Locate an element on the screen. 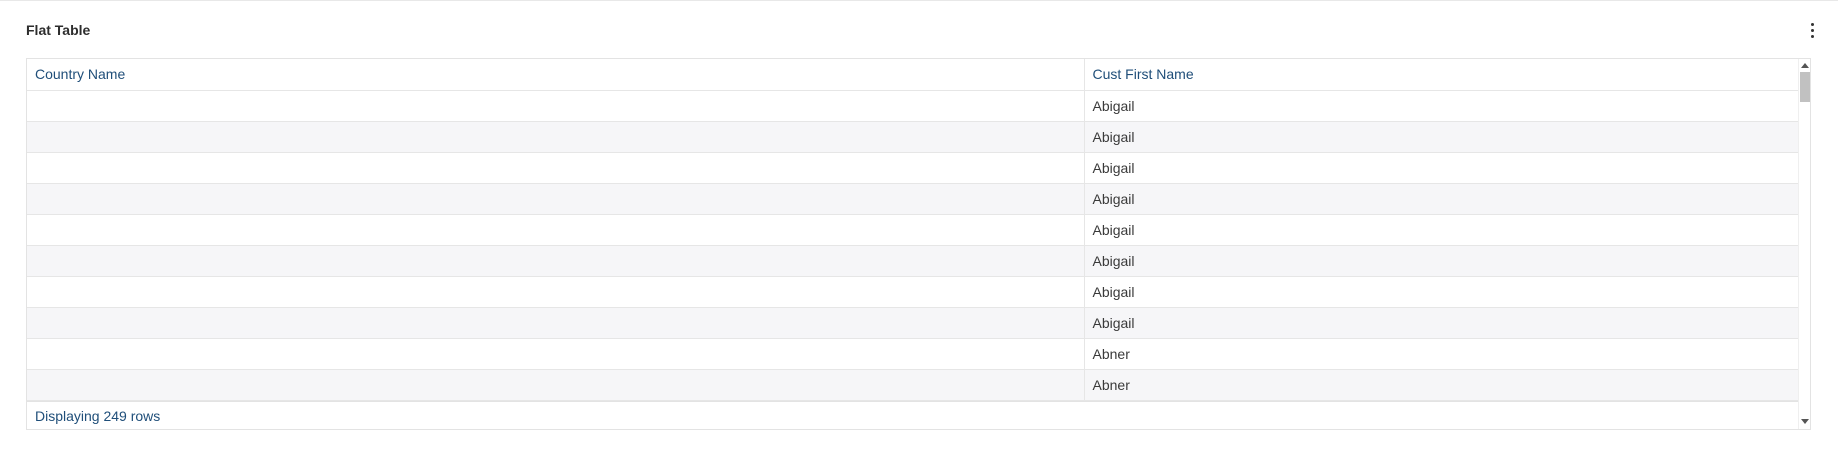  scrollbar-thumb is located at coordinates (1805, 87).